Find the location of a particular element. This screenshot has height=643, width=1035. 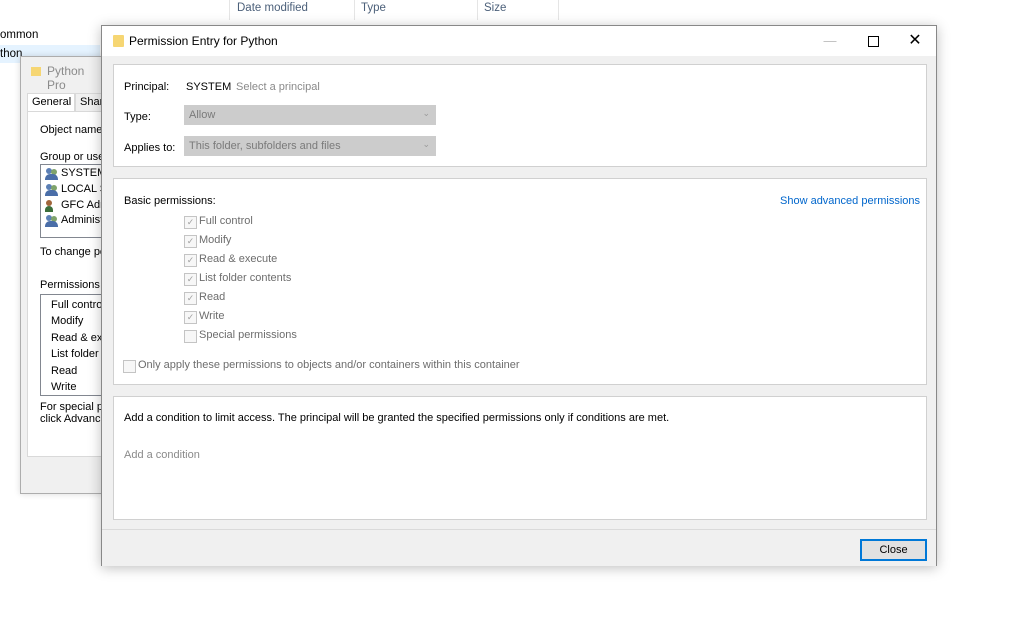

applies-to-dropdown: This folder, subfolders and files ⌄ is located at coordinates (310, 146).